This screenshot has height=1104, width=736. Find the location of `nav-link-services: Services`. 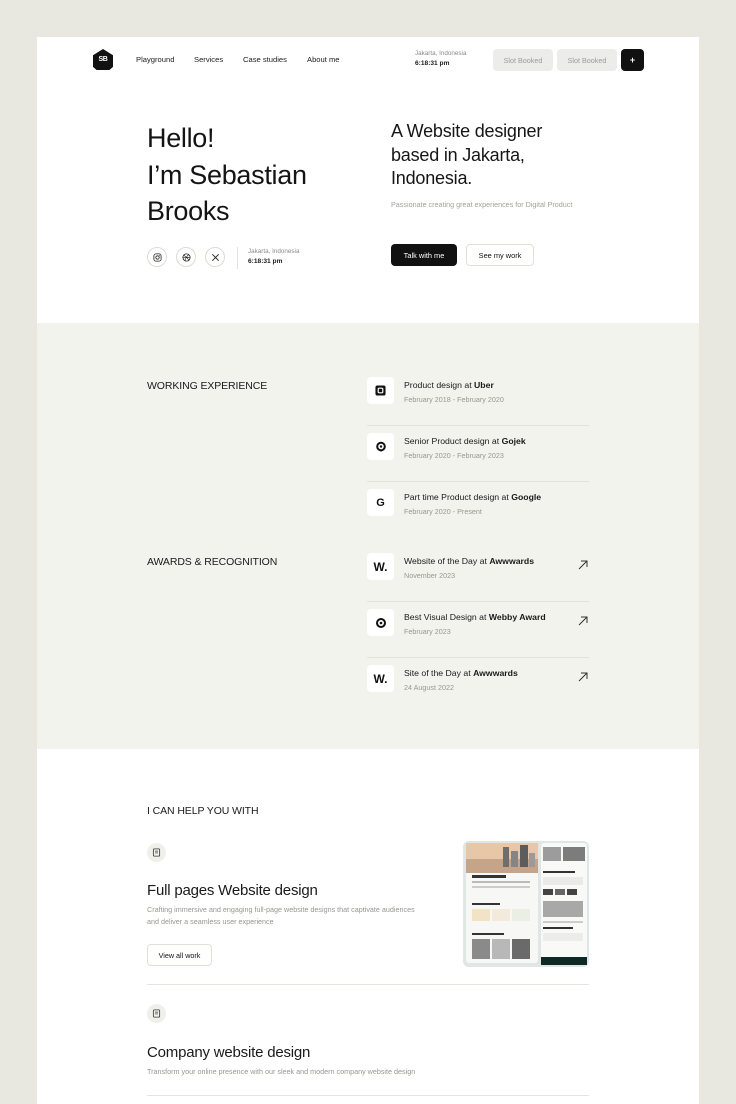

nav-link-services: Services is located at coordinates (208, 59).